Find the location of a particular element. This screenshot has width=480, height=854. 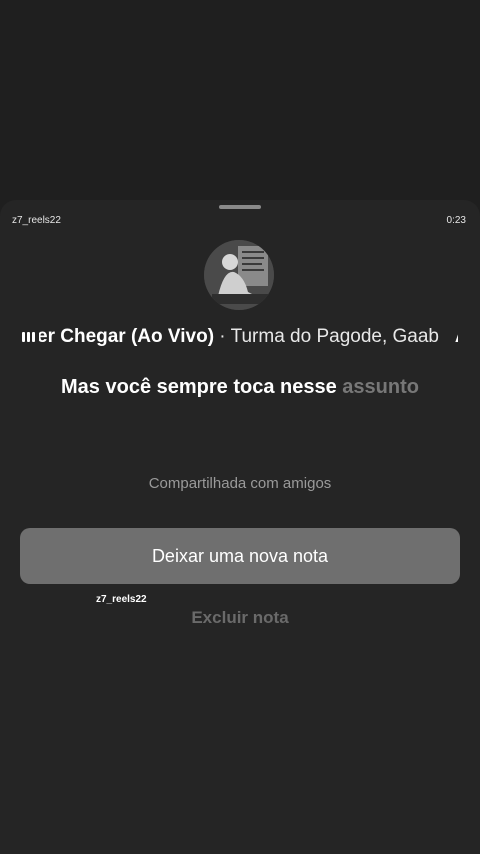

delete-note-button: Excluir nota is located at coordinates (240, 619).